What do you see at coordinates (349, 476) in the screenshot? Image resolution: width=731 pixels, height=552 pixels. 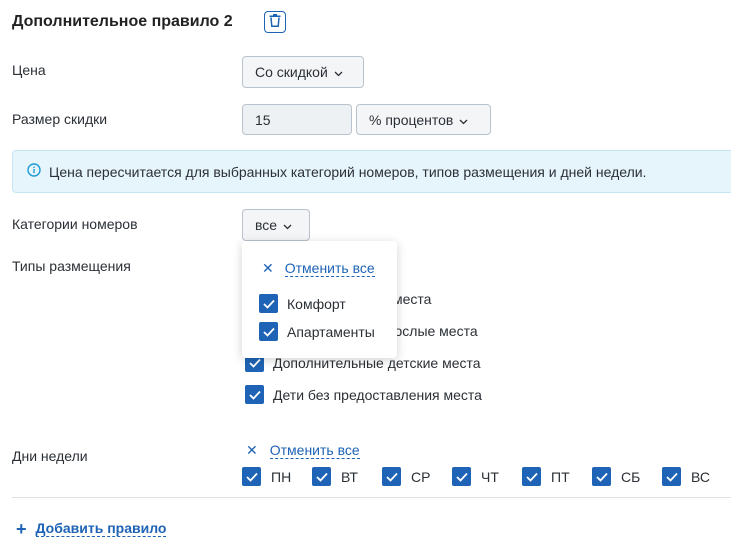 I see `weekday-label: ВТ` at bounding box center [349, 476].